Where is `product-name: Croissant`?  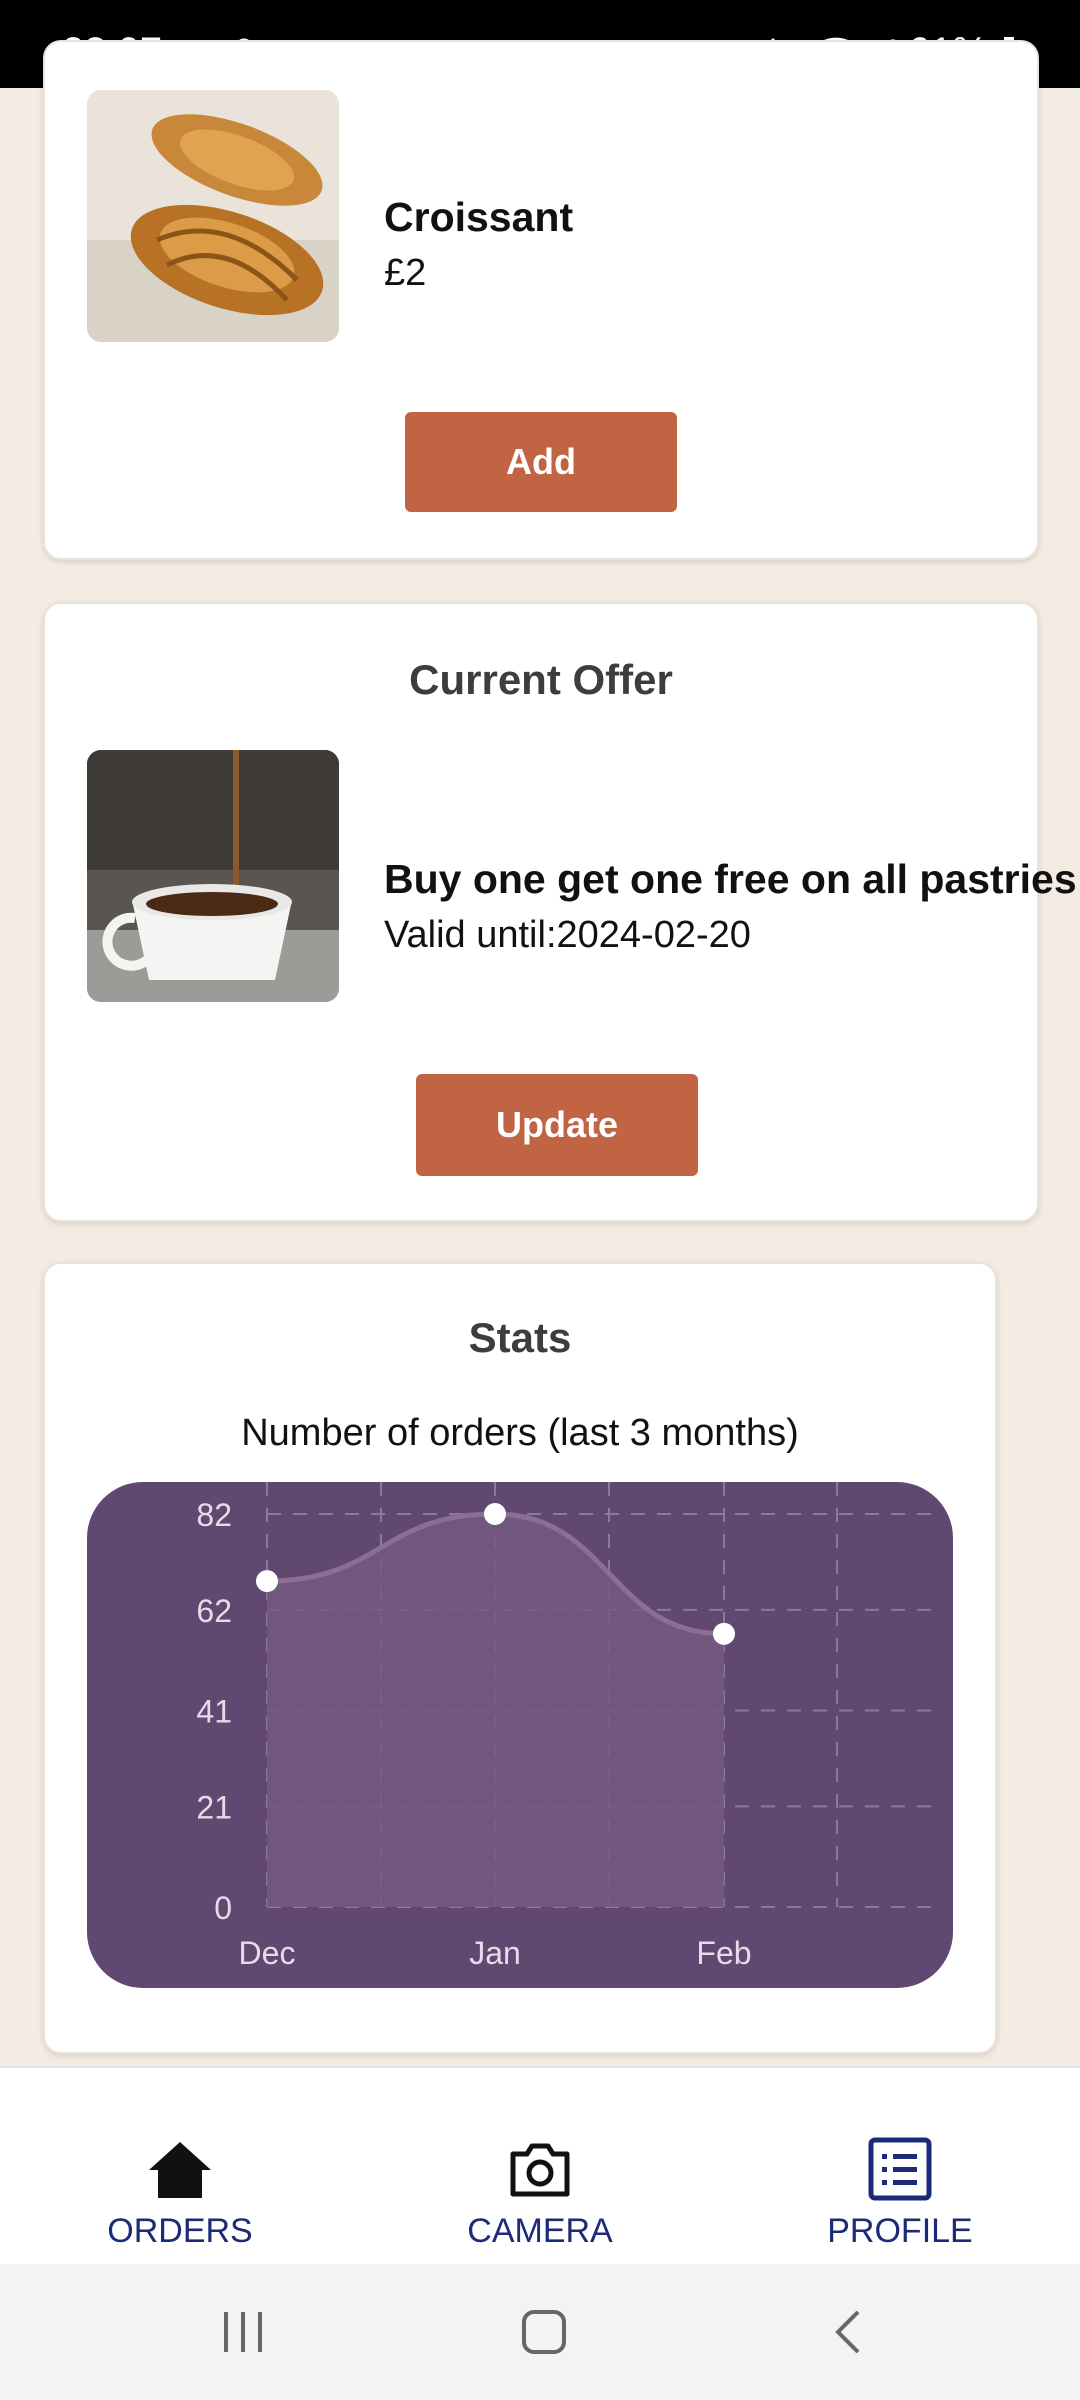 product-name: Croissant is located at coordinates (479, 217).